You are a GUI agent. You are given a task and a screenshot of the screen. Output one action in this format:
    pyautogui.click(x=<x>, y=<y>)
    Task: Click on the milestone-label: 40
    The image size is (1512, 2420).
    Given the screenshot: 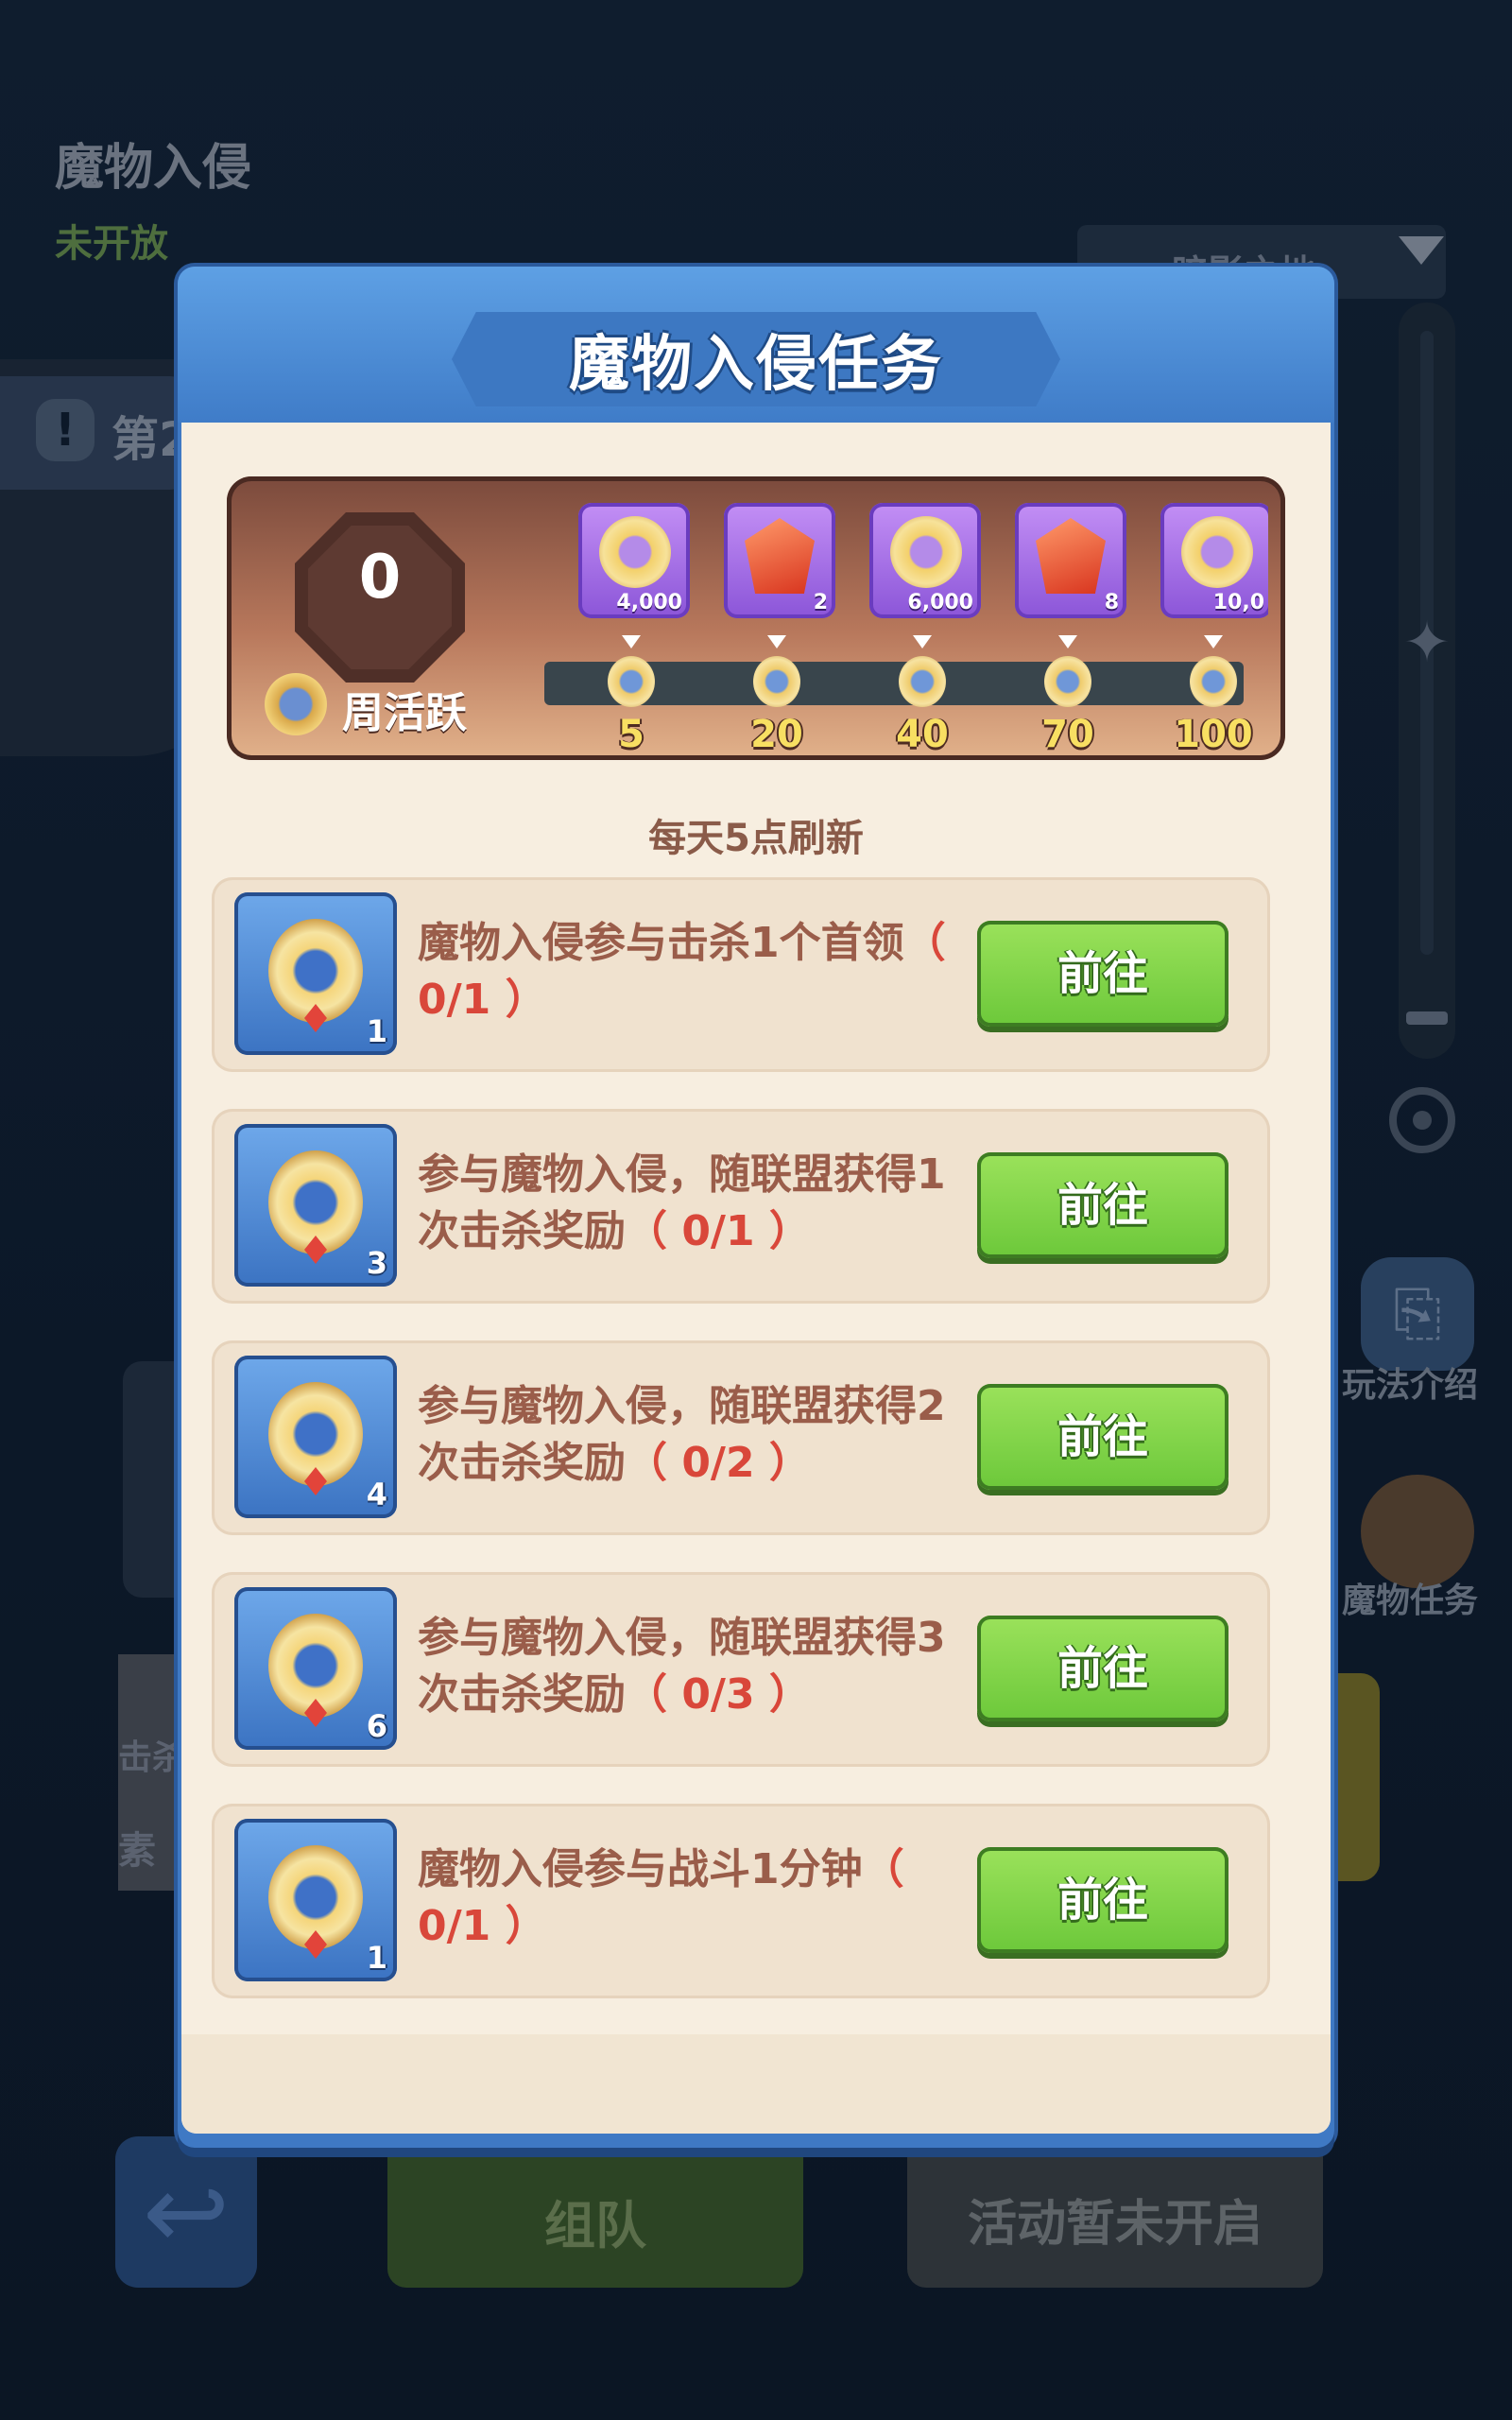 What is the action you would take?
    pyautogui.click(x=922, y=735)
    